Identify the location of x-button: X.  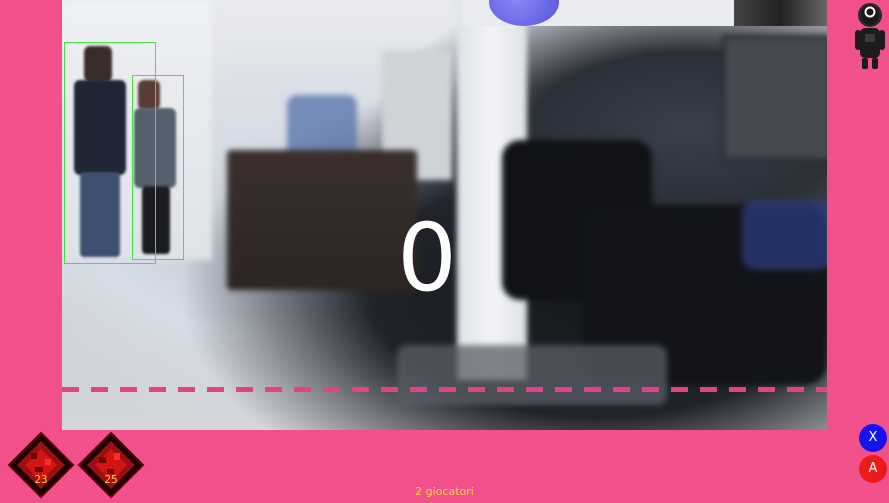
(873, 438).